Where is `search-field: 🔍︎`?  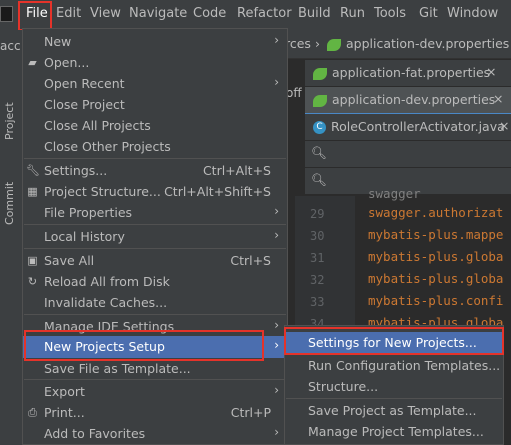
search-field: 🔍︎ is located at coordinates (408, 154).